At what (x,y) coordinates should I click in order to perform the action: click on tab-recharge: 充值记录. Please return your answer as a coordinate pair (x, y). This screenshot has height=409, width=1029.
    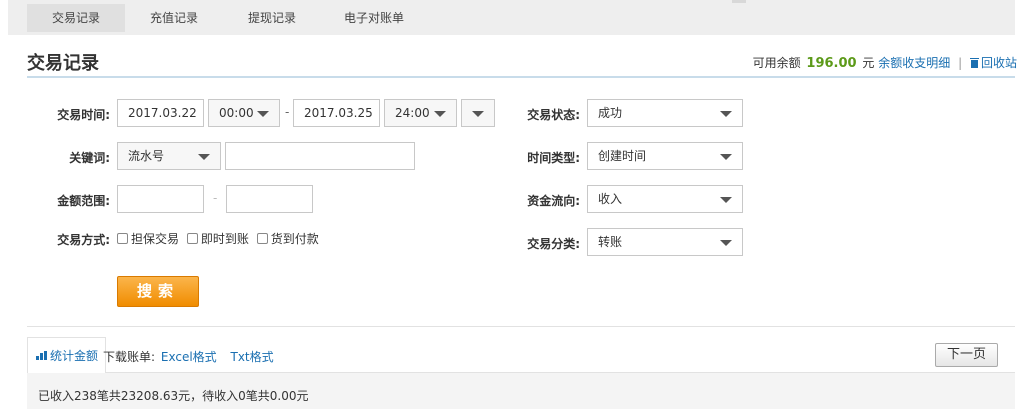
    Looking at the image, I should click on (174, 18).